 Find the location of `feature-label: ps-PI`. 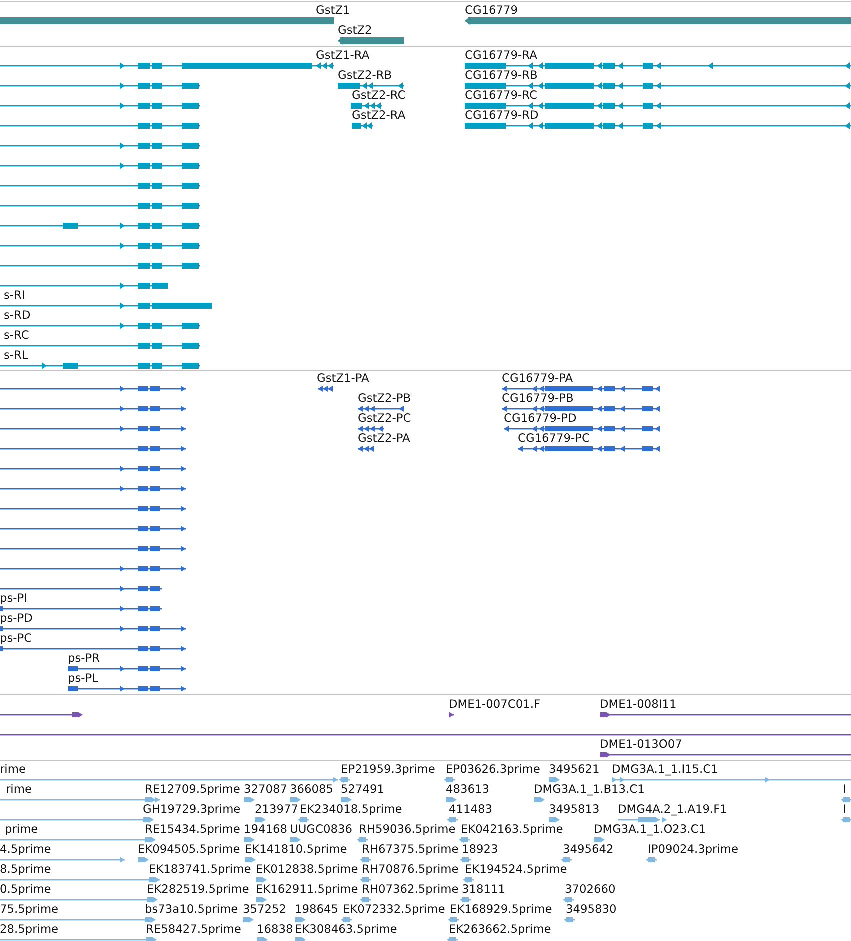

feature-label: ps-PI is located at coordinates (14, 598).